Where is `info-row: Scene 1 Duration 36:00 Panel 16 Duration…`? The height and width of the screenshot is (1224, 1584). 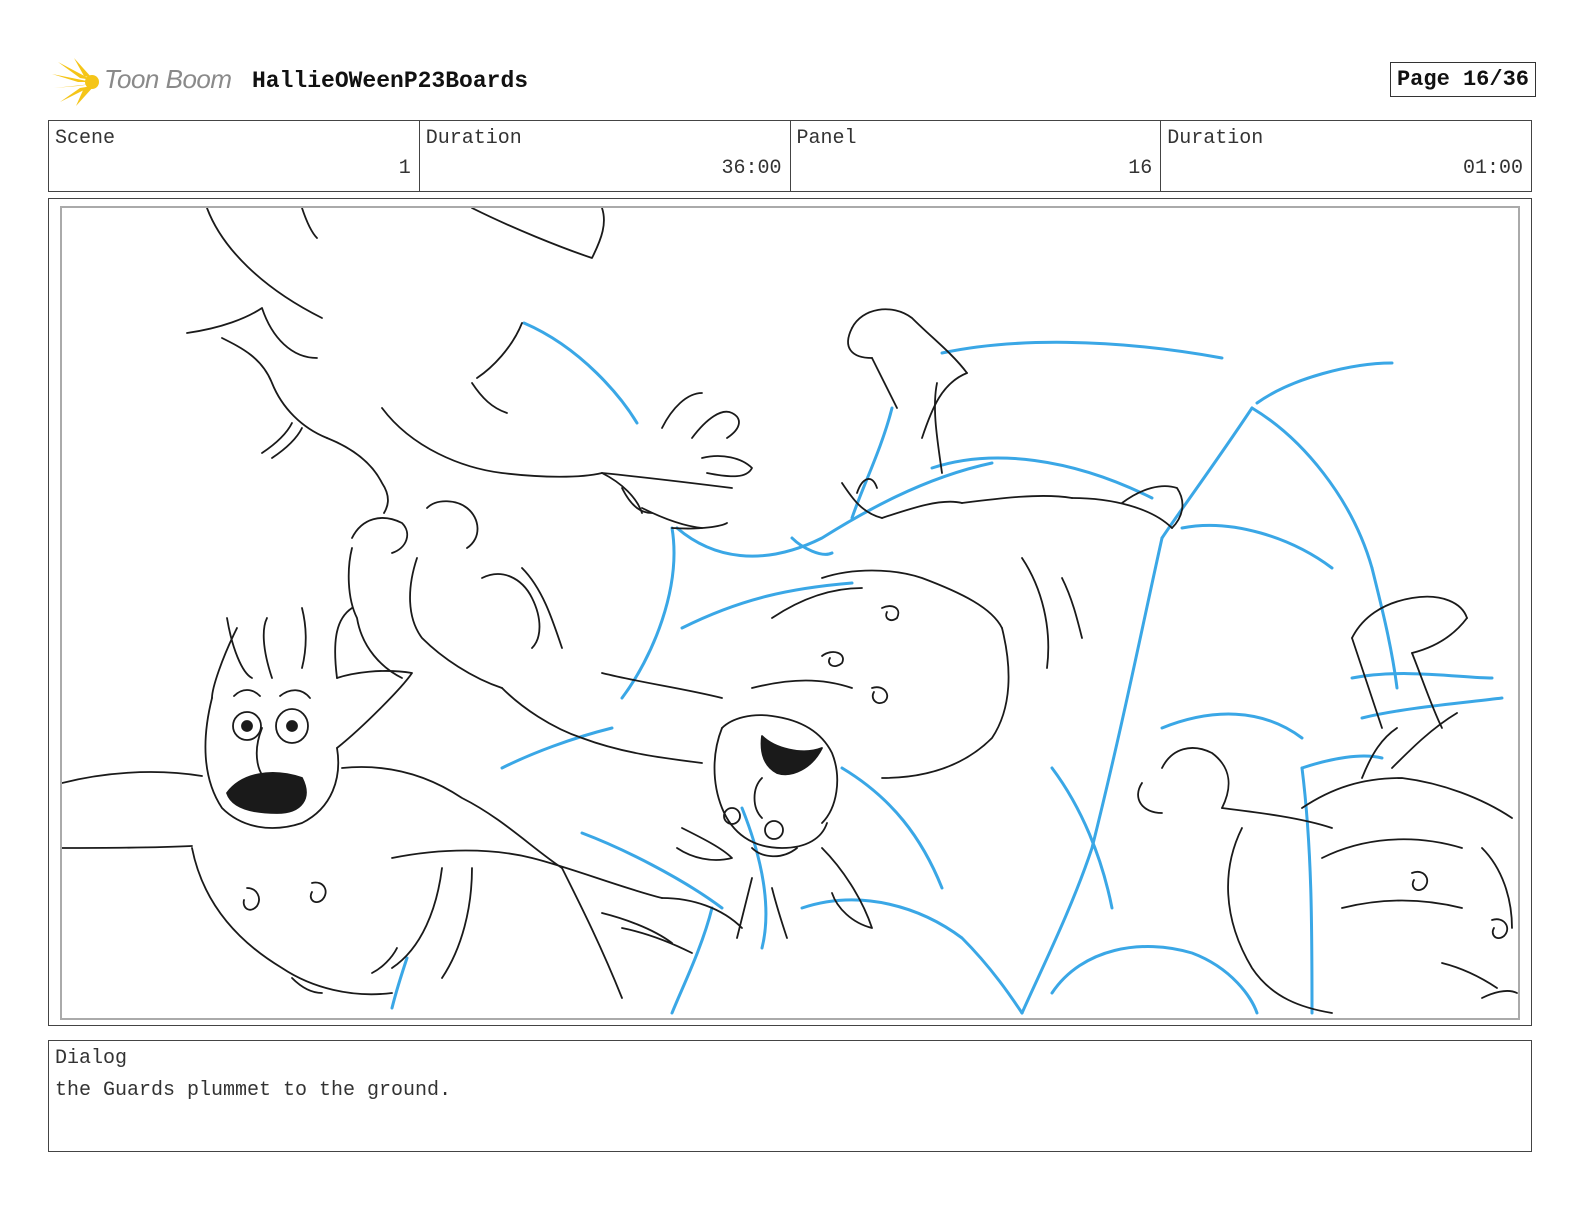
info-row: Scene 1 Duration 36:00 Panel 16 Duration… is located at coordinates (790, 156).